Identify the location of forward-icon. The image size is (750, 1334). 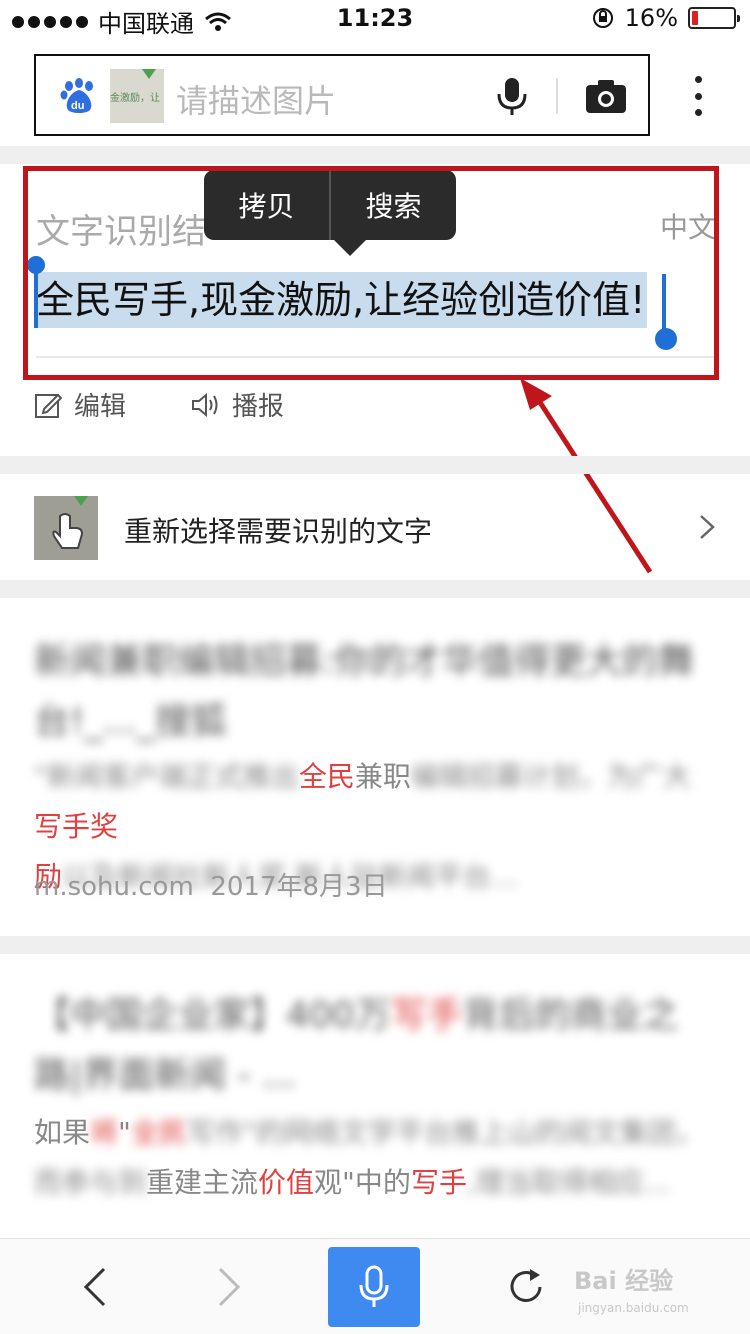
(229, 1287).